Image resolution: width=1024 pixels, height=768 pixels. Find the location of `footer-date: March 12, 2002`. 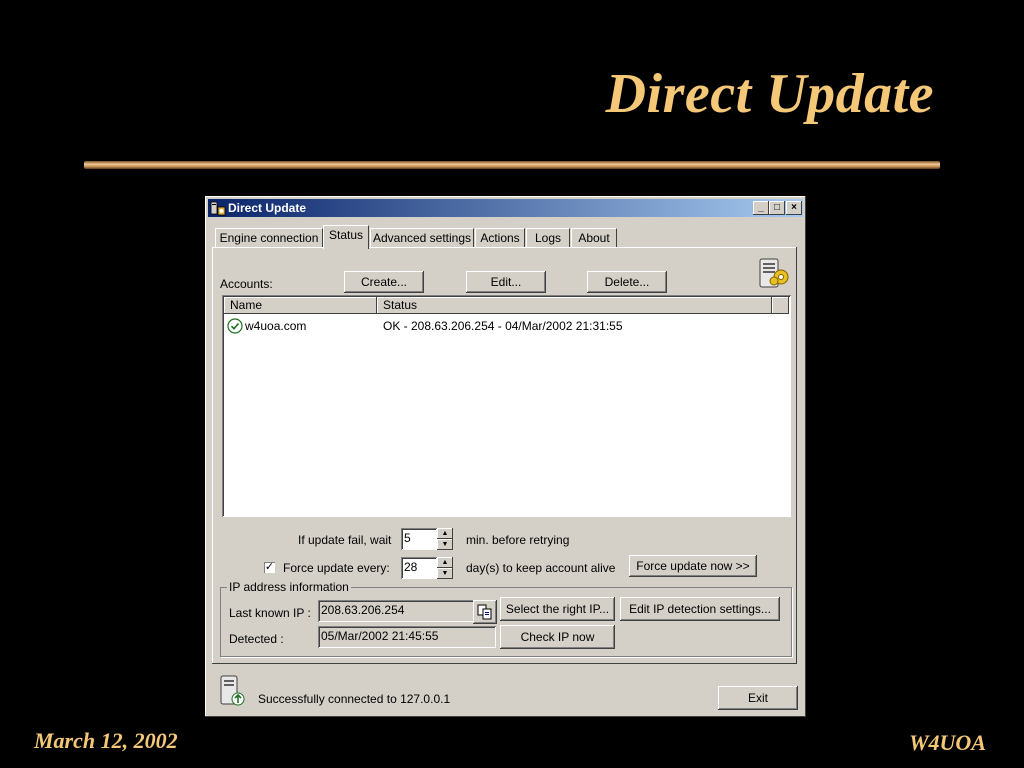

footer-date: March 12, 2002 is located at coordinates (106, 740).